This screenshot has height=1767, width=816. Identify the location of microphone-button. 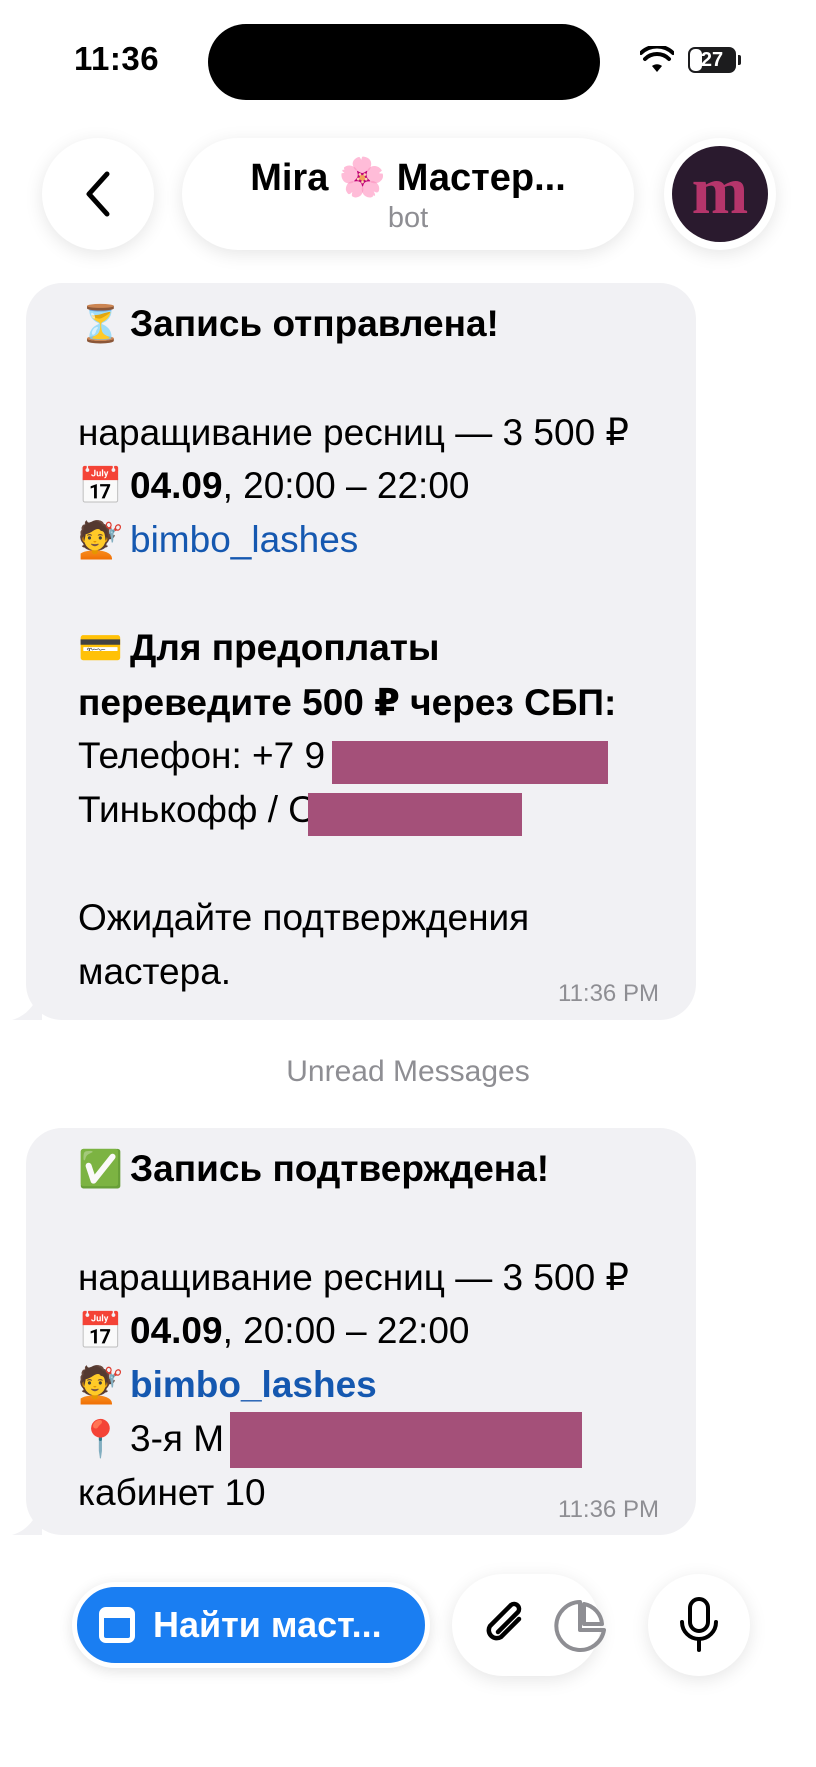
(699, 1625).